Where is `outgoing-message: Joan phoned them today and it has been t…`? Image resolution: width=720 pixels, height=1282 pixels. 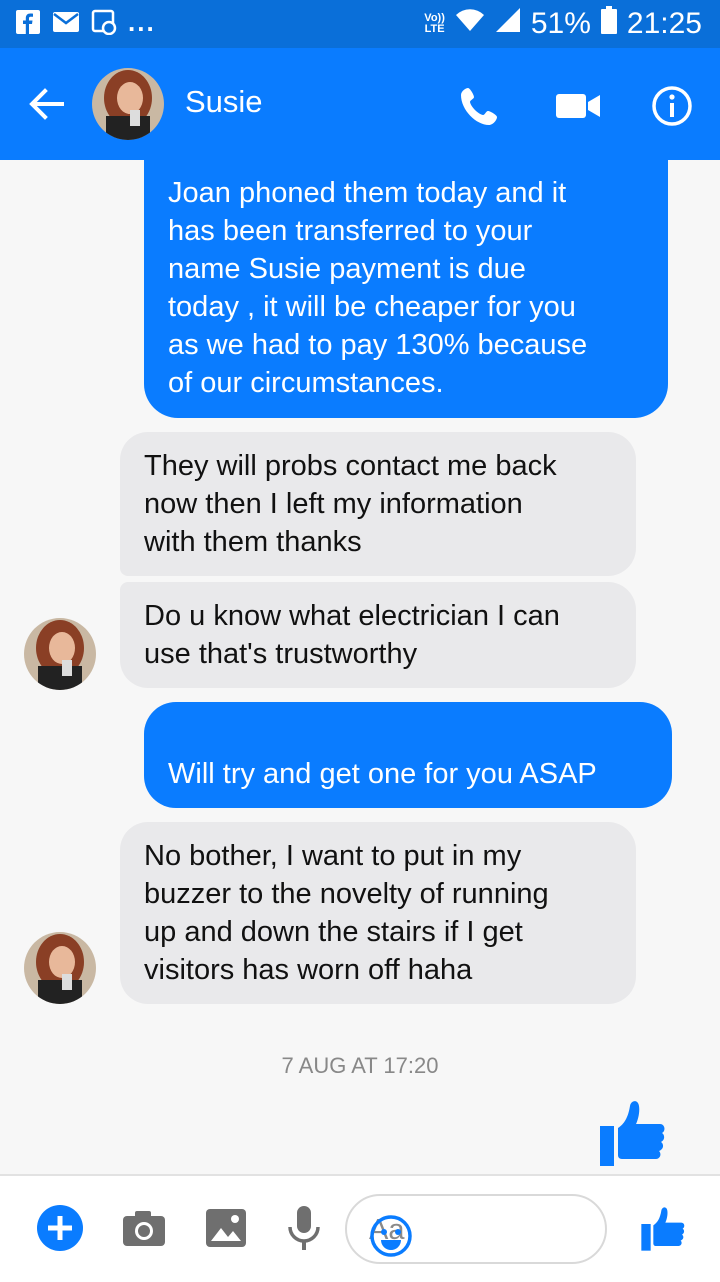
outgoing-message: Joan phoned them today and it has been t… is located at coordinates (406, 289).